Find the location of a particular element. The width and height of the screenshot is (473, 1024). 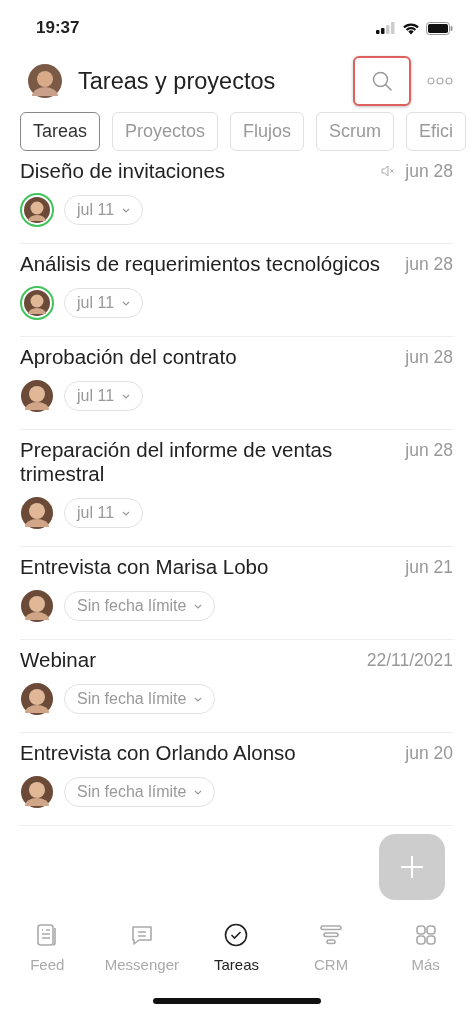

nav-tab: Messenger is located at coordinates (142, 956).